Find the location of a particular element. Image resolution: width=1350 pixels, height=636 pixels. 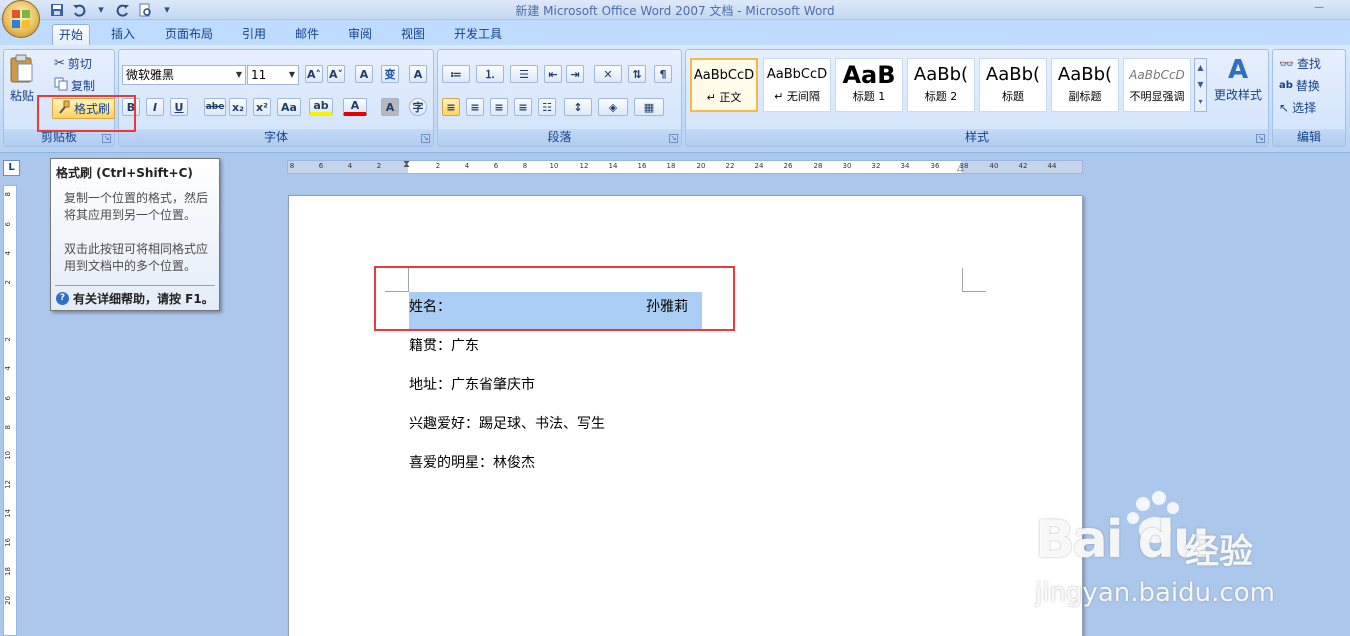

tab-home: 开始 is located at coordinates (71, 34).